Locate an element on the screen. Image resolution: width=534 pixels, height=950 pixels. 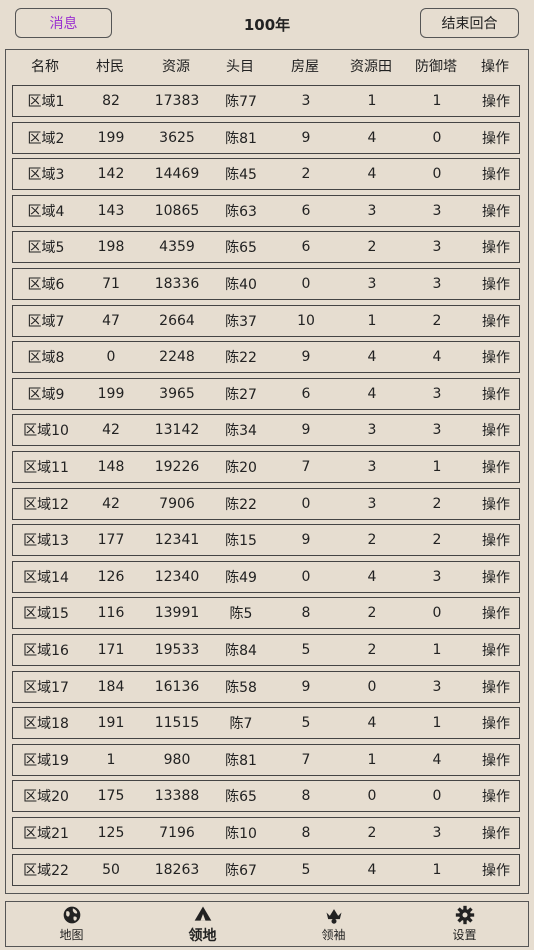
row-leader: 陈40 is located at coordinates (241, 285).